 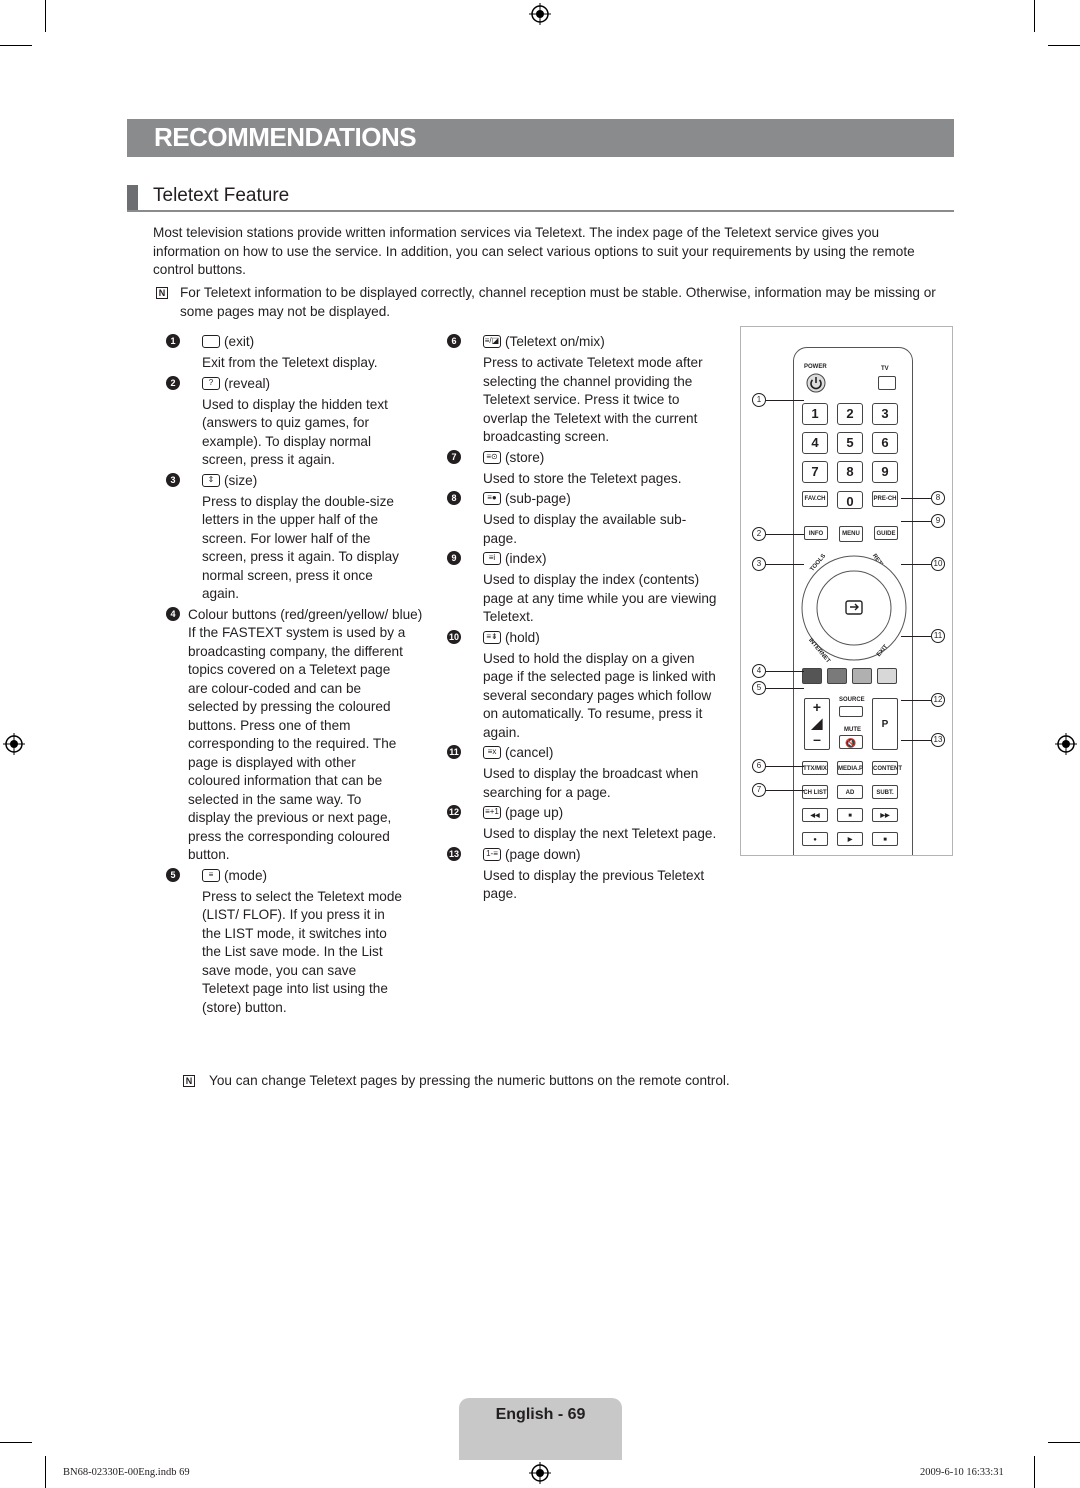 What do you see at coordinates (938, 740) in the screenshot?
I see `callout-number: 13` at bounding box center [938, 740].